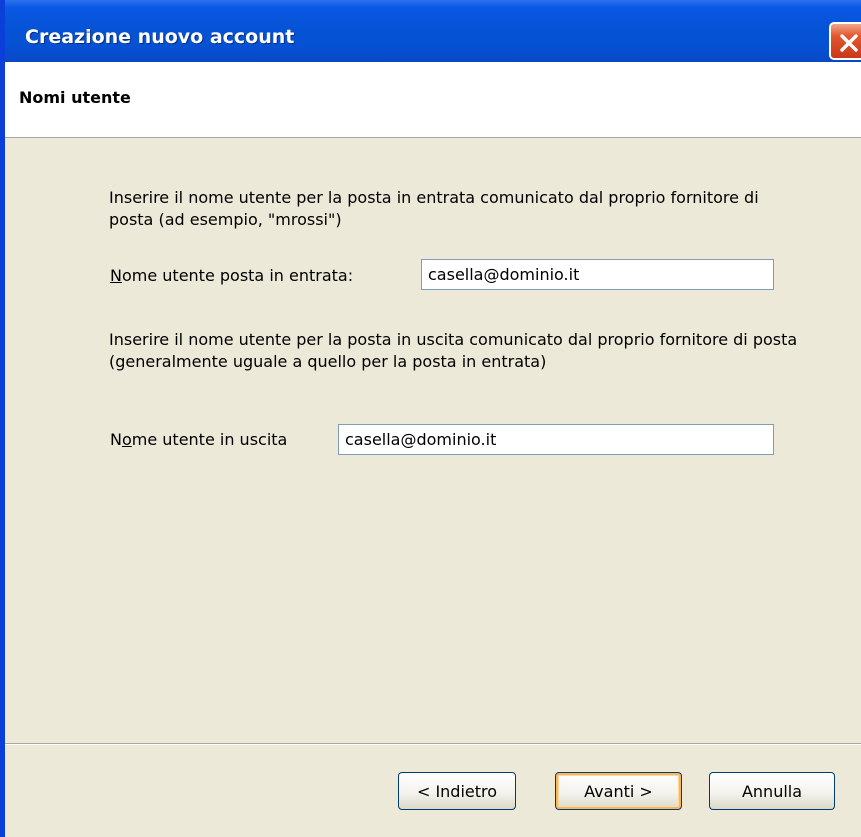  What do you see at coordinates (433, 31) in the screenshot?
I see `title-bar: Creazione nuovo account` at bounding box center [433, 31].